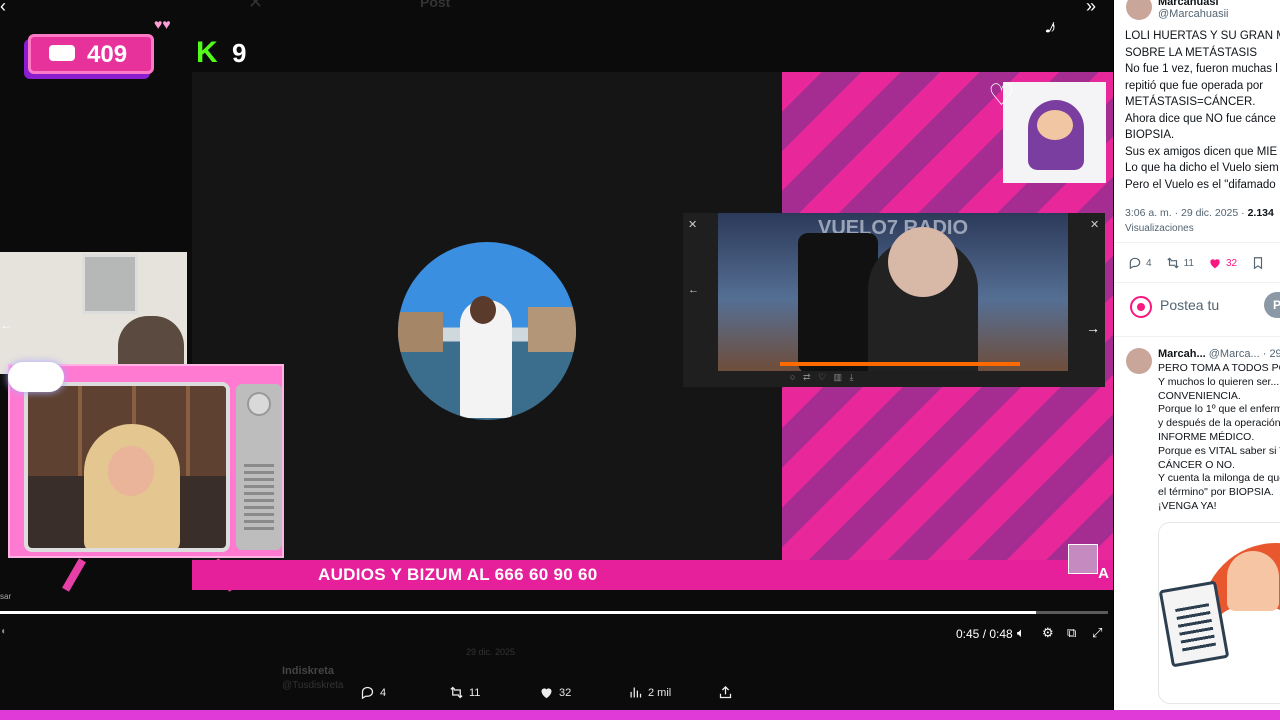 The height and width of the screenshot is (720, 1280). Describe the element at coordinates (1190, 102) in the screenshot. I see `post-text-line: METÁSTASIS=CÁNCER.` at that location.